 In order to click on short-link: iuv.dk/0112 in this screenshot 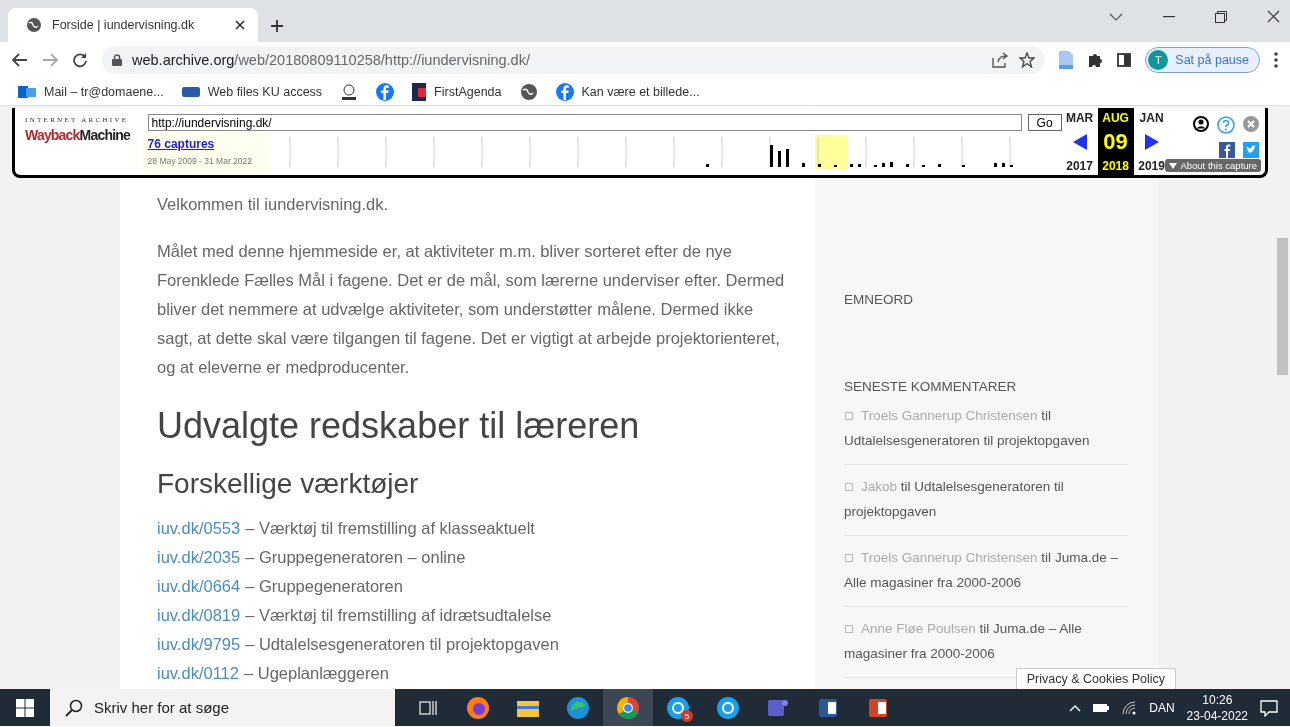, I will do `click(198, 673)`.